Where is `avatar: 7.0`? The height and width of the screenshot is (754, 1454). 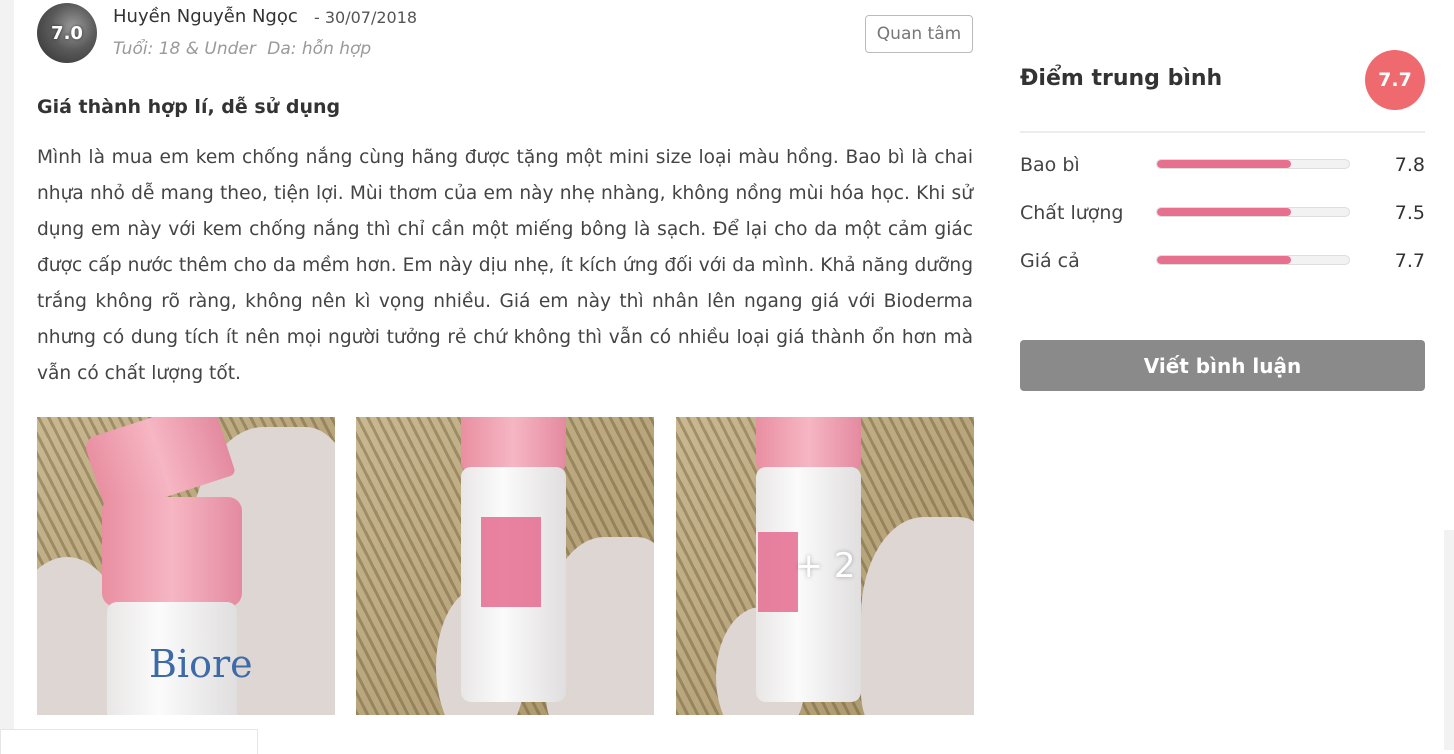 avatar: 7.0 is located at coordinates (67, 33).